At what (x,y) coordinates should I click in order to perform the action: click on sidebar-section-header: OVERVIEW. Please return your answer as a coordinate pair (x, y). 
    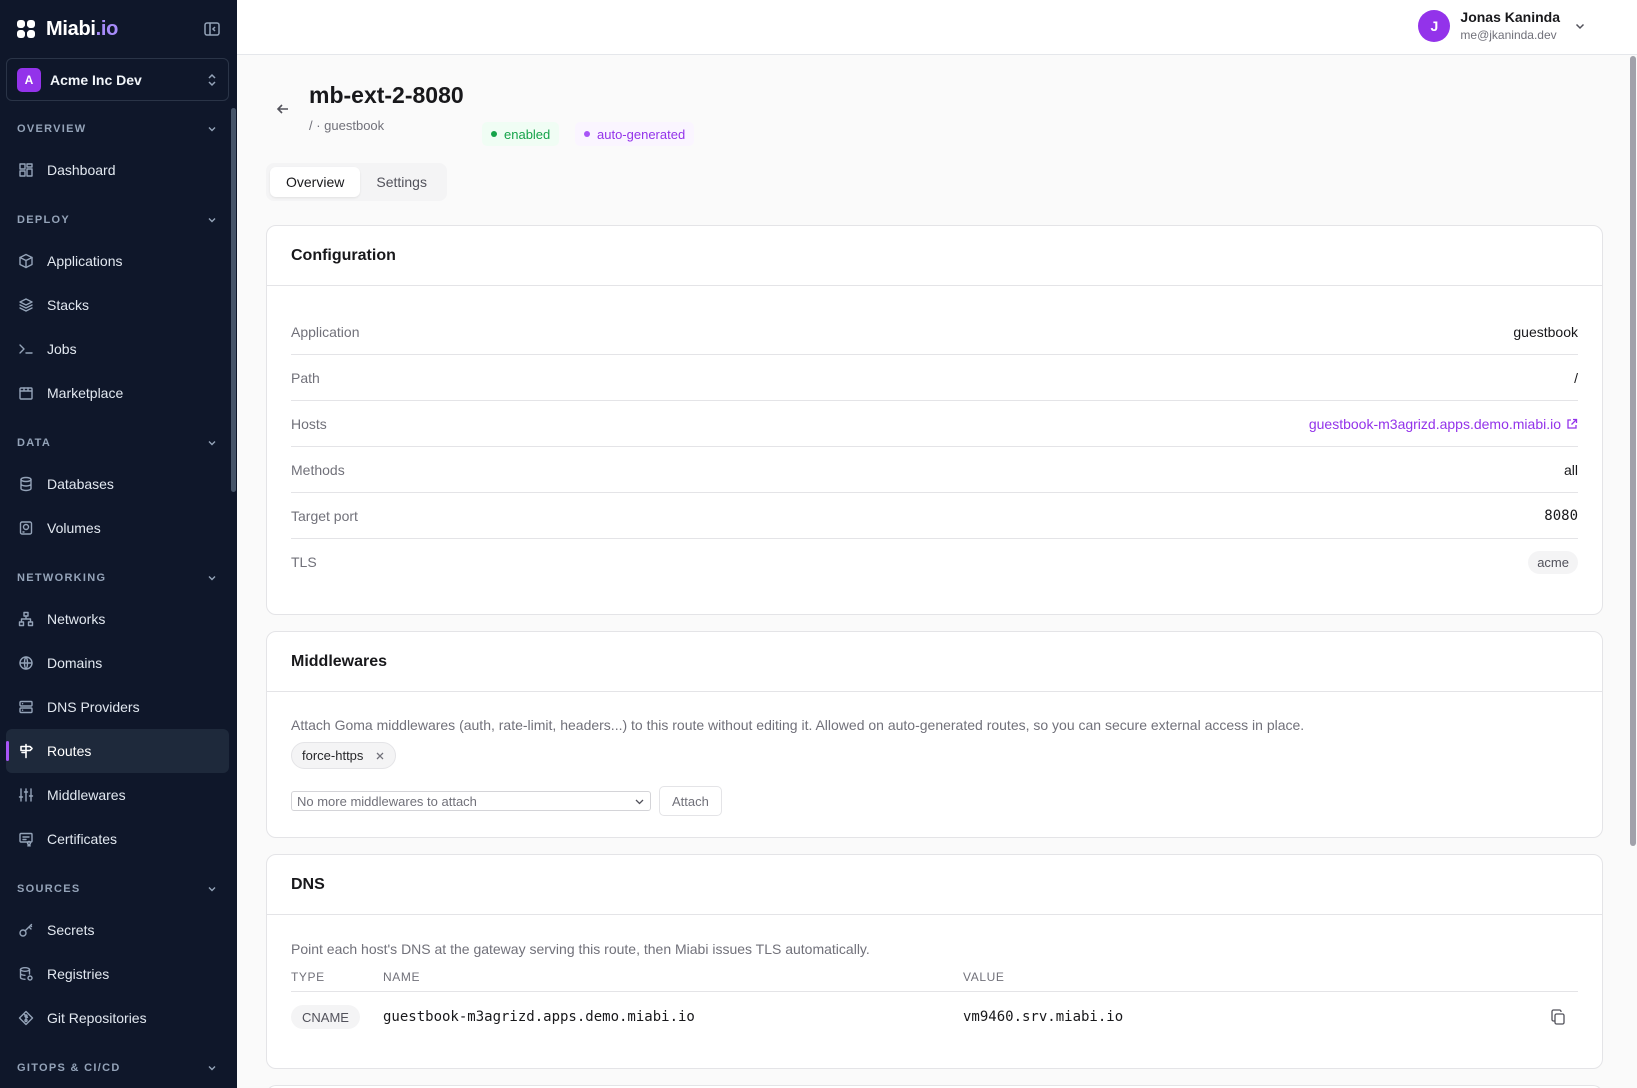
    Looking at the image, I should click on (117, 129).